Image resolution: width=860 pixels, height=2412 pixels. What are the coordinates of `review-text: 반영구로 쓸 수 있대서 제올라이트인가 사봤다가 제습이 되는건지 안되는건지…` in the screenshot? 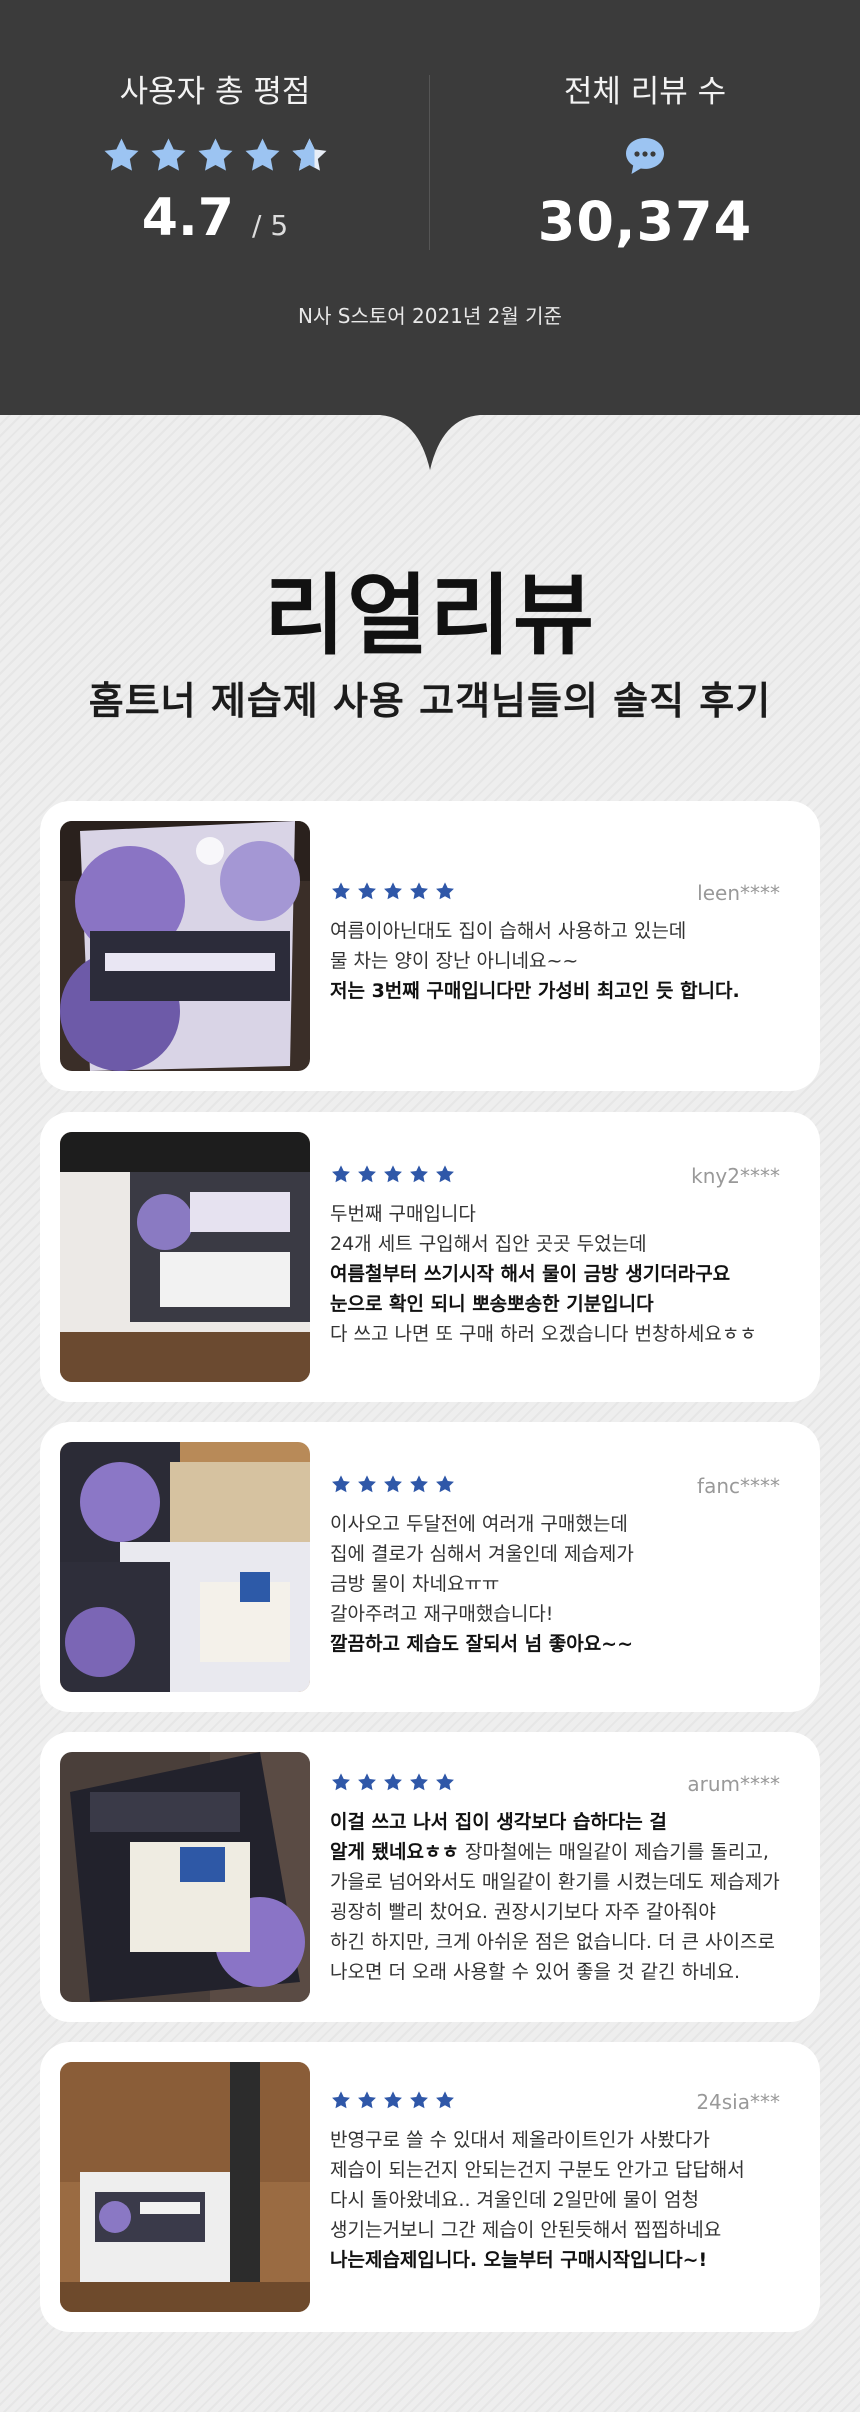 It's located at (555, 2200).